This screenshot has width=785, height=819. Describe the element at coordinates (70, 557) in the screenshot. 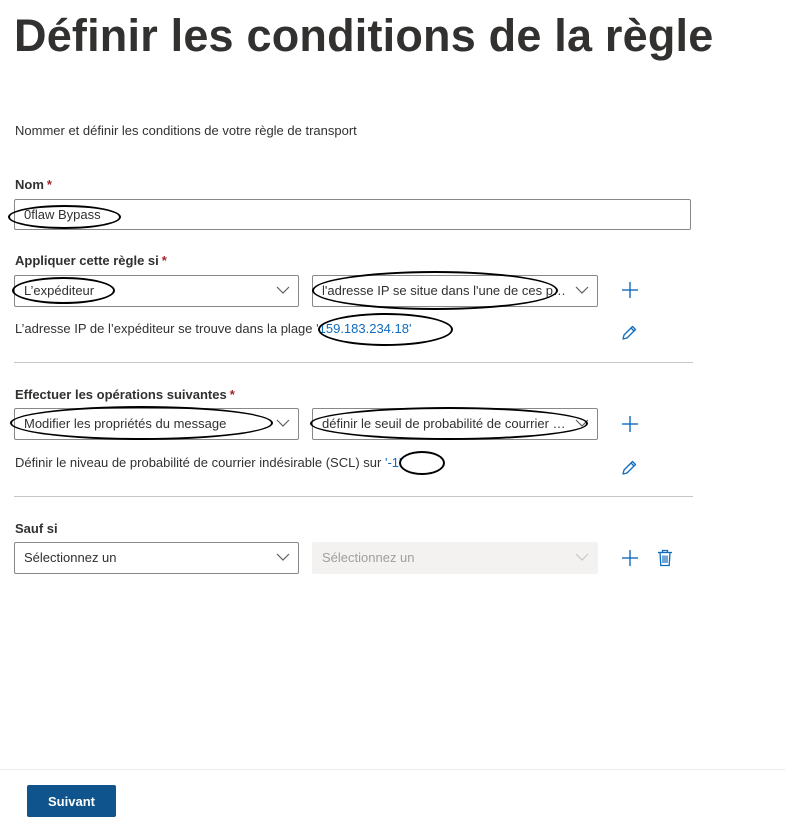

I see `except-condition-value: Sélectionnez un` at that location.